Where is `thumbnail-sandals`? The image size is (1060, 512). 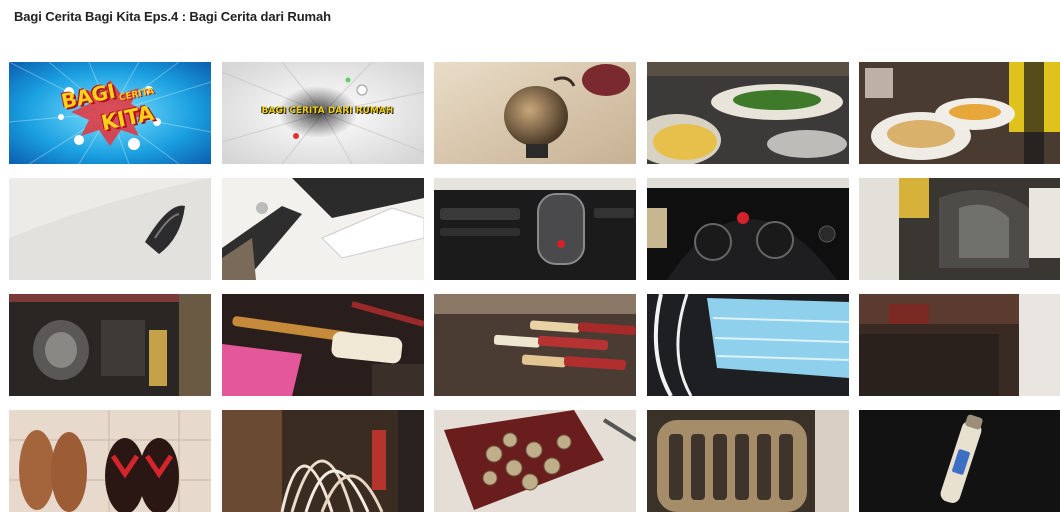 thumbnail-sandals is located at coordinates (110, 461).